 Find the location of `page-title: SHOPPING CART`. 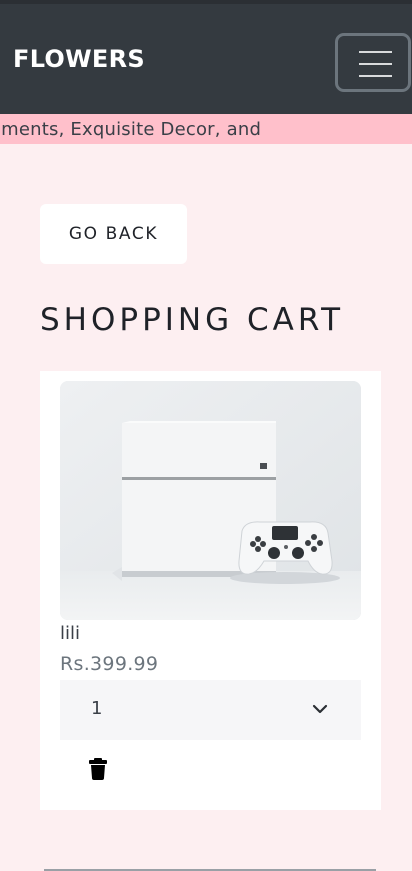

page-title: SHOPPING CART is located at coordinates (192, 320).